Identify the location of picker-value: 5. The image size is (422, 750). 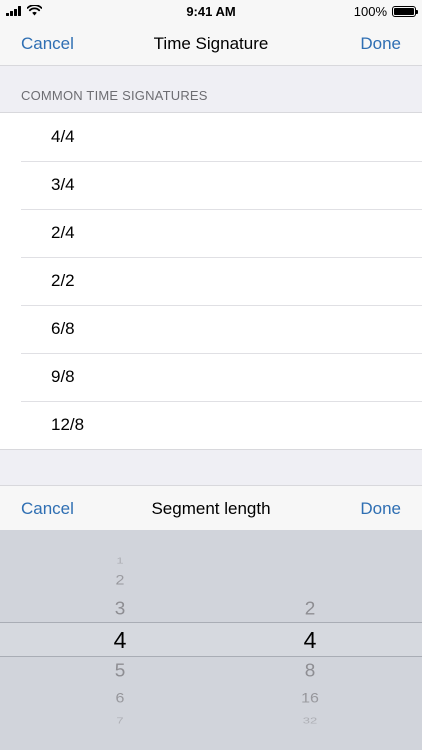
(120, 671).